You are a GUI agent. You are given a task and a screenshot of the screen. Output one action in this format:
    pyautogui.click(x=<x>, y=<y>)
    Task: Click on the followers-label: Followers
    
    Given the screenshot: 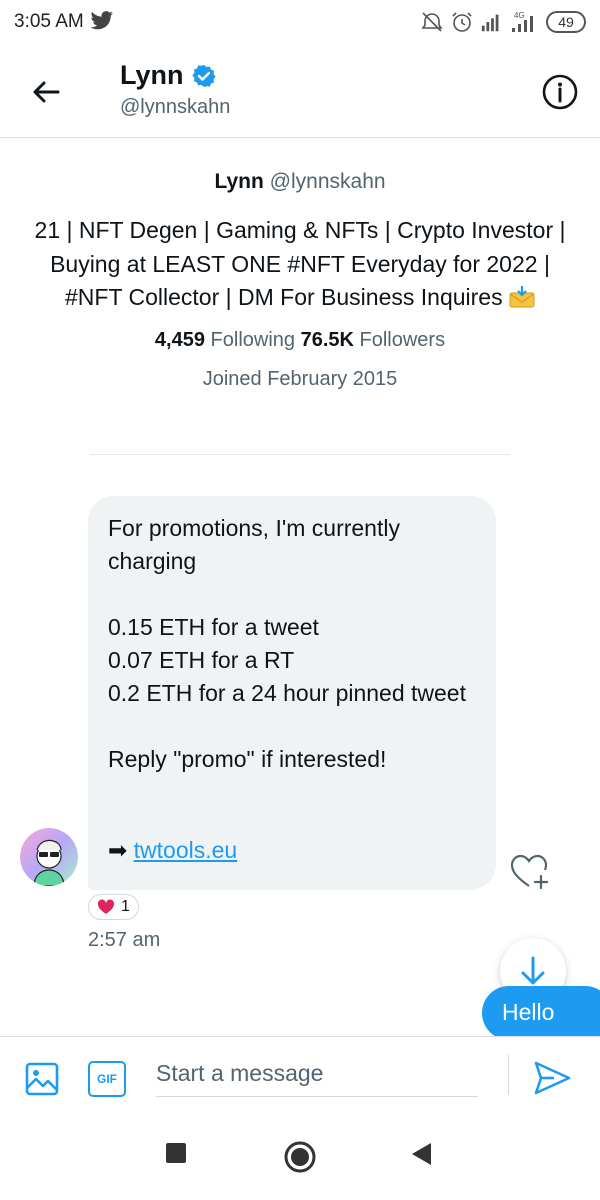 What is the action you would take?
    pyautogui.click(x=402, y=339)
    